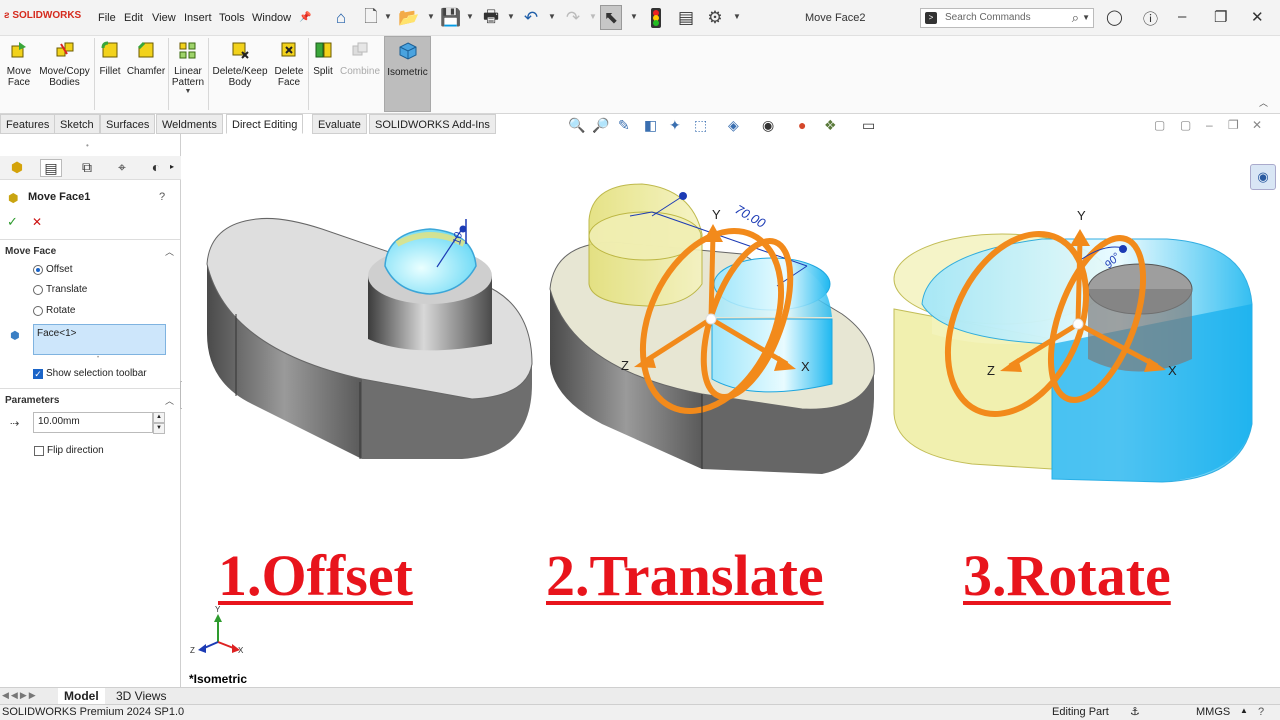 This screenshot has height=720, width=1280. I want to click on dynamic-annotation-icon: ✦, so click(675, 125).